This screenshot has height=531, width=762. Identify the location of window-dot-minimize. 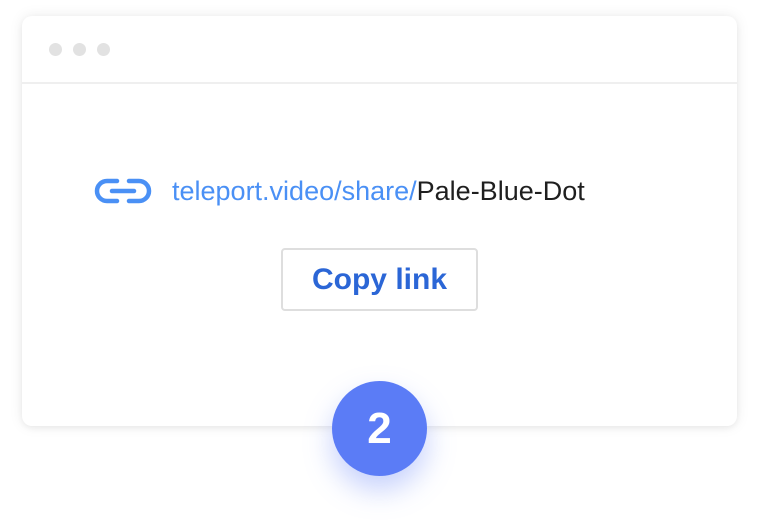
(79, 49).